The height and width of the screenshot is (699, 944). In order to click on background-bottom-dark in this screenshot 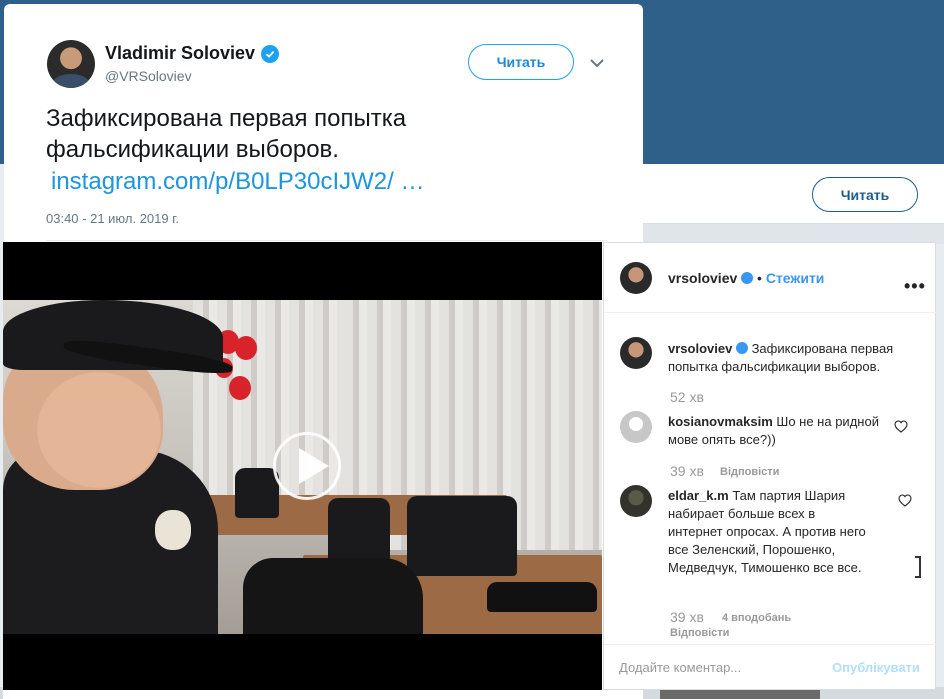, I will do `click(740, 694)`.